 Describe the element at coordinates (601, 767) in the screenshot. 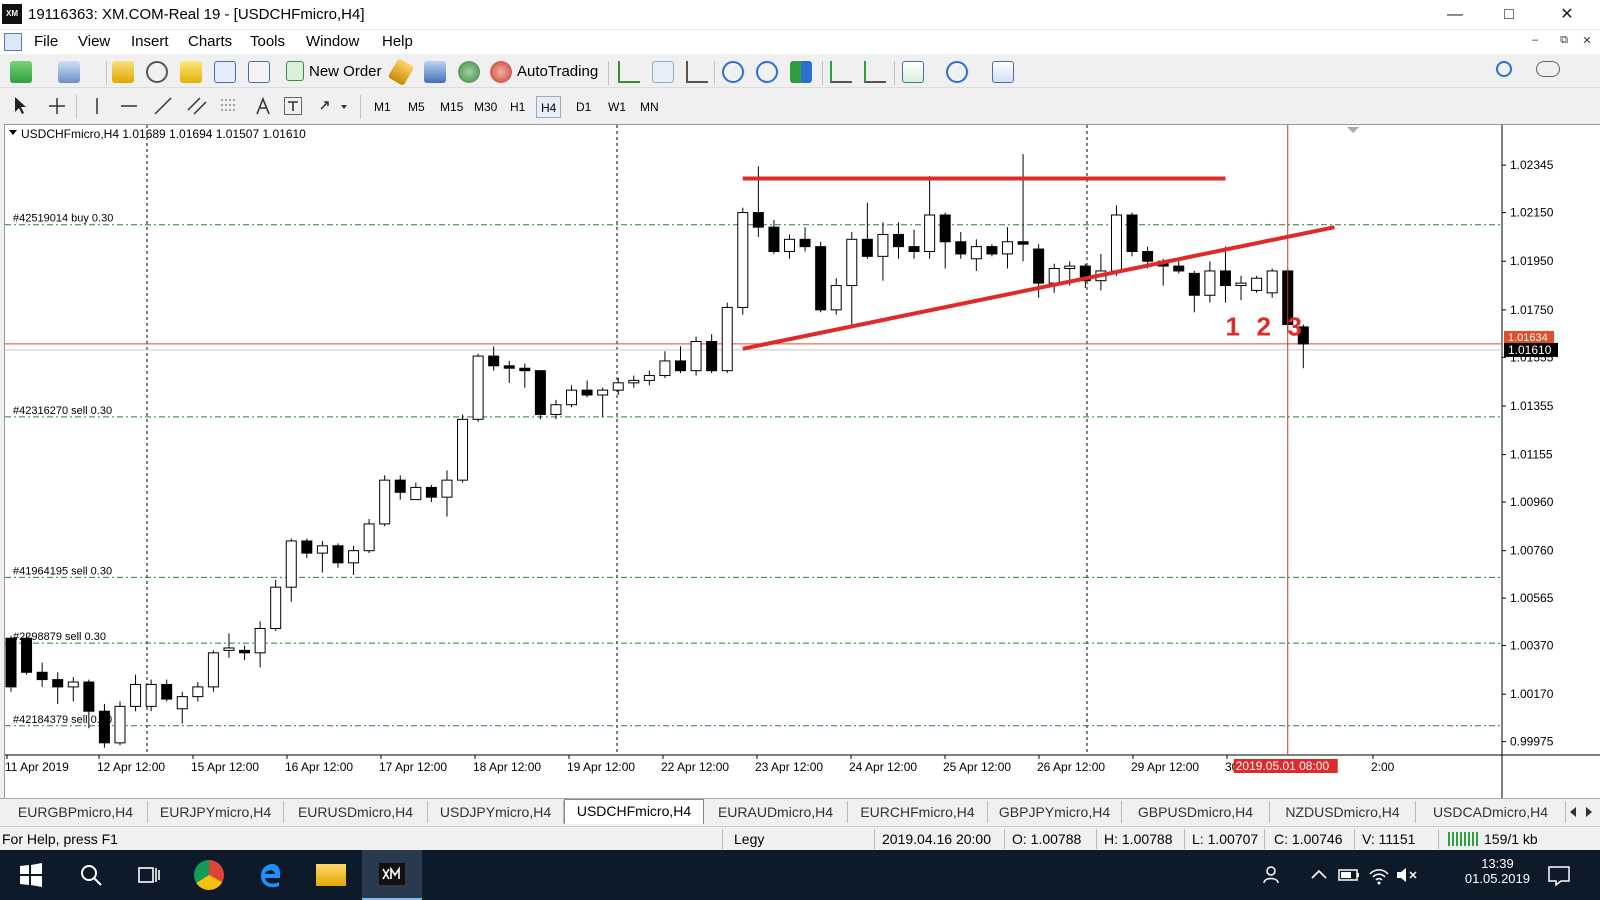

I see `time-tick-label: 19 Apr 12:00` at that location.